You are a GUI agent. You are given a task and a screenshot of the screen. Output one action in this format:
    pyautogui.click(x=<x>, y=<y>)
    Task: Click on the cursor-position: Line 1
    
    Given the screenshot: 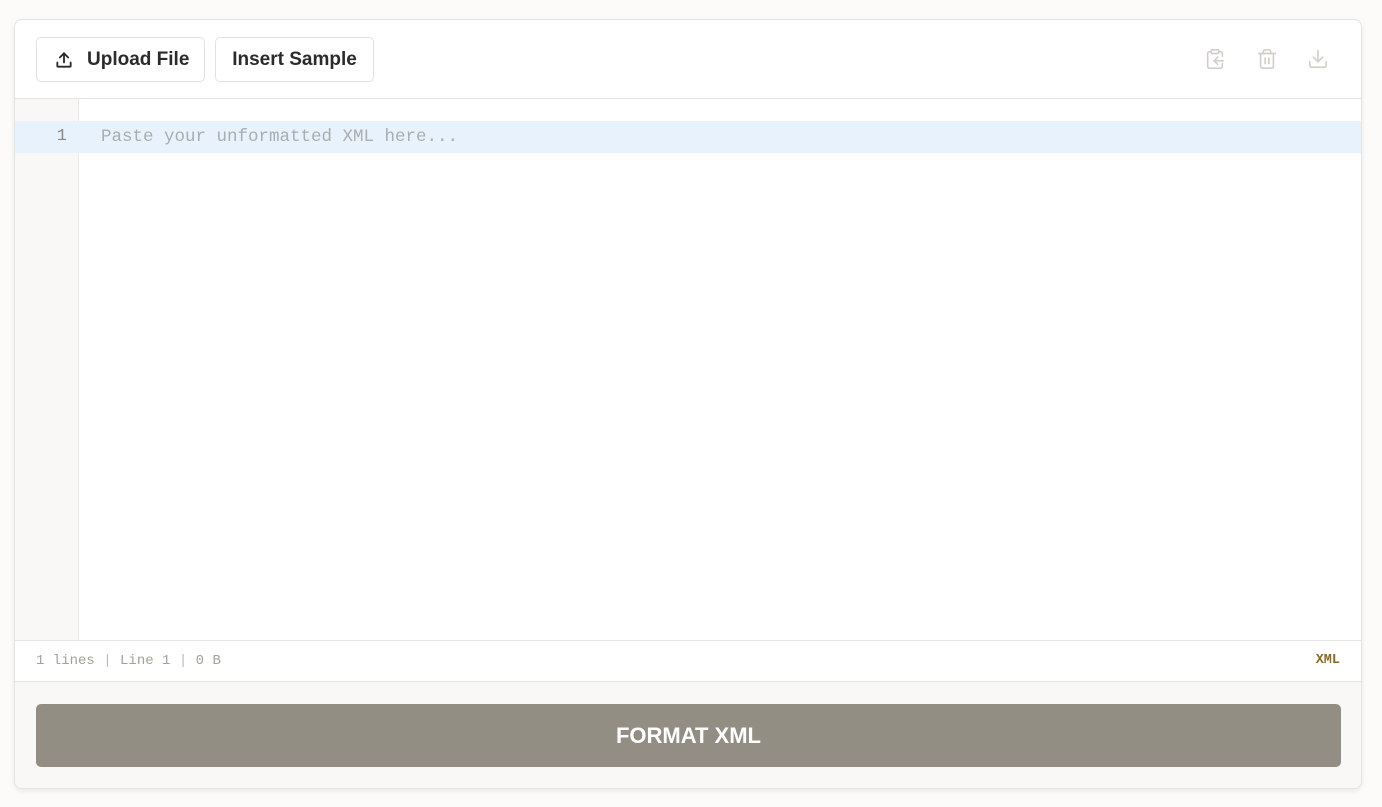 What is the action you would take?
    pyautogui.click(x=145, y=661)
    